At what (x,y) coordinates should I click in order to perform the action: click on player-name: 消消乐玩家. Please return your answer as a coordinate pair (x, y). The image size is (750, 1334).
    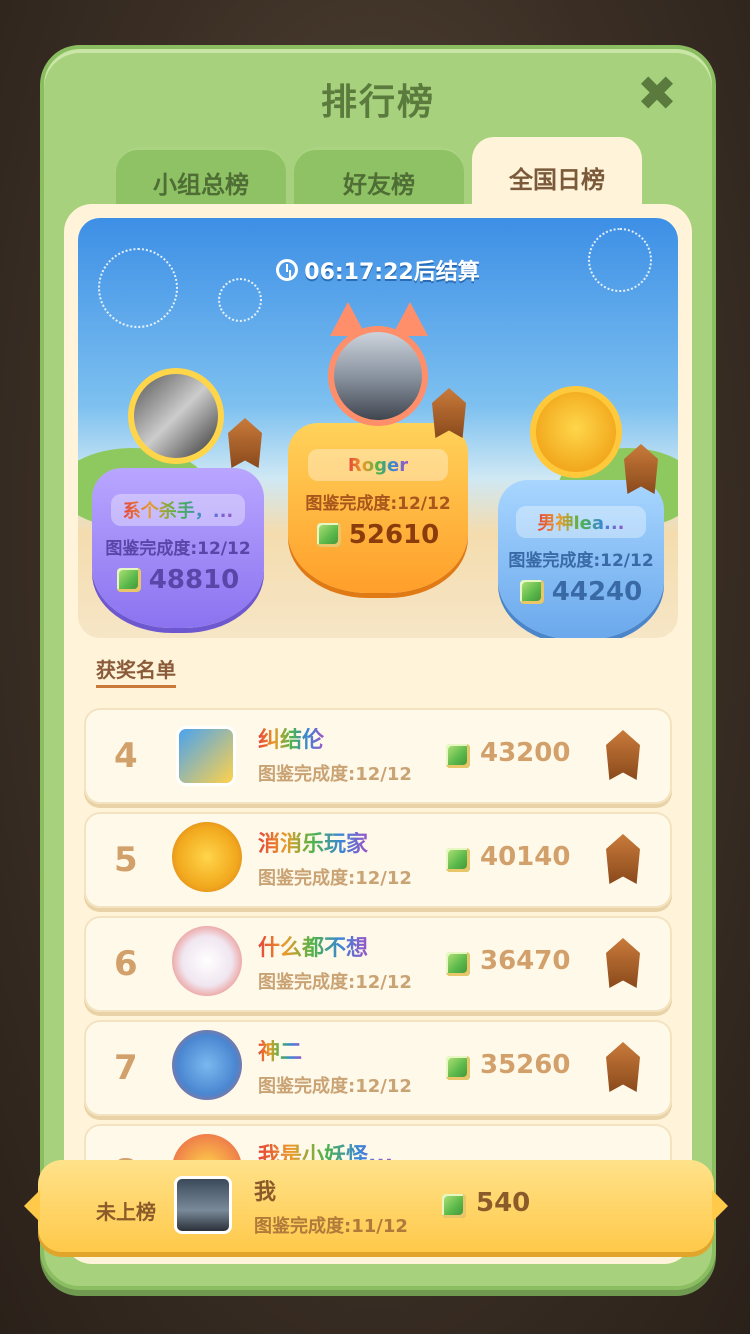
    Looking at the image, I should click on (313, 844).